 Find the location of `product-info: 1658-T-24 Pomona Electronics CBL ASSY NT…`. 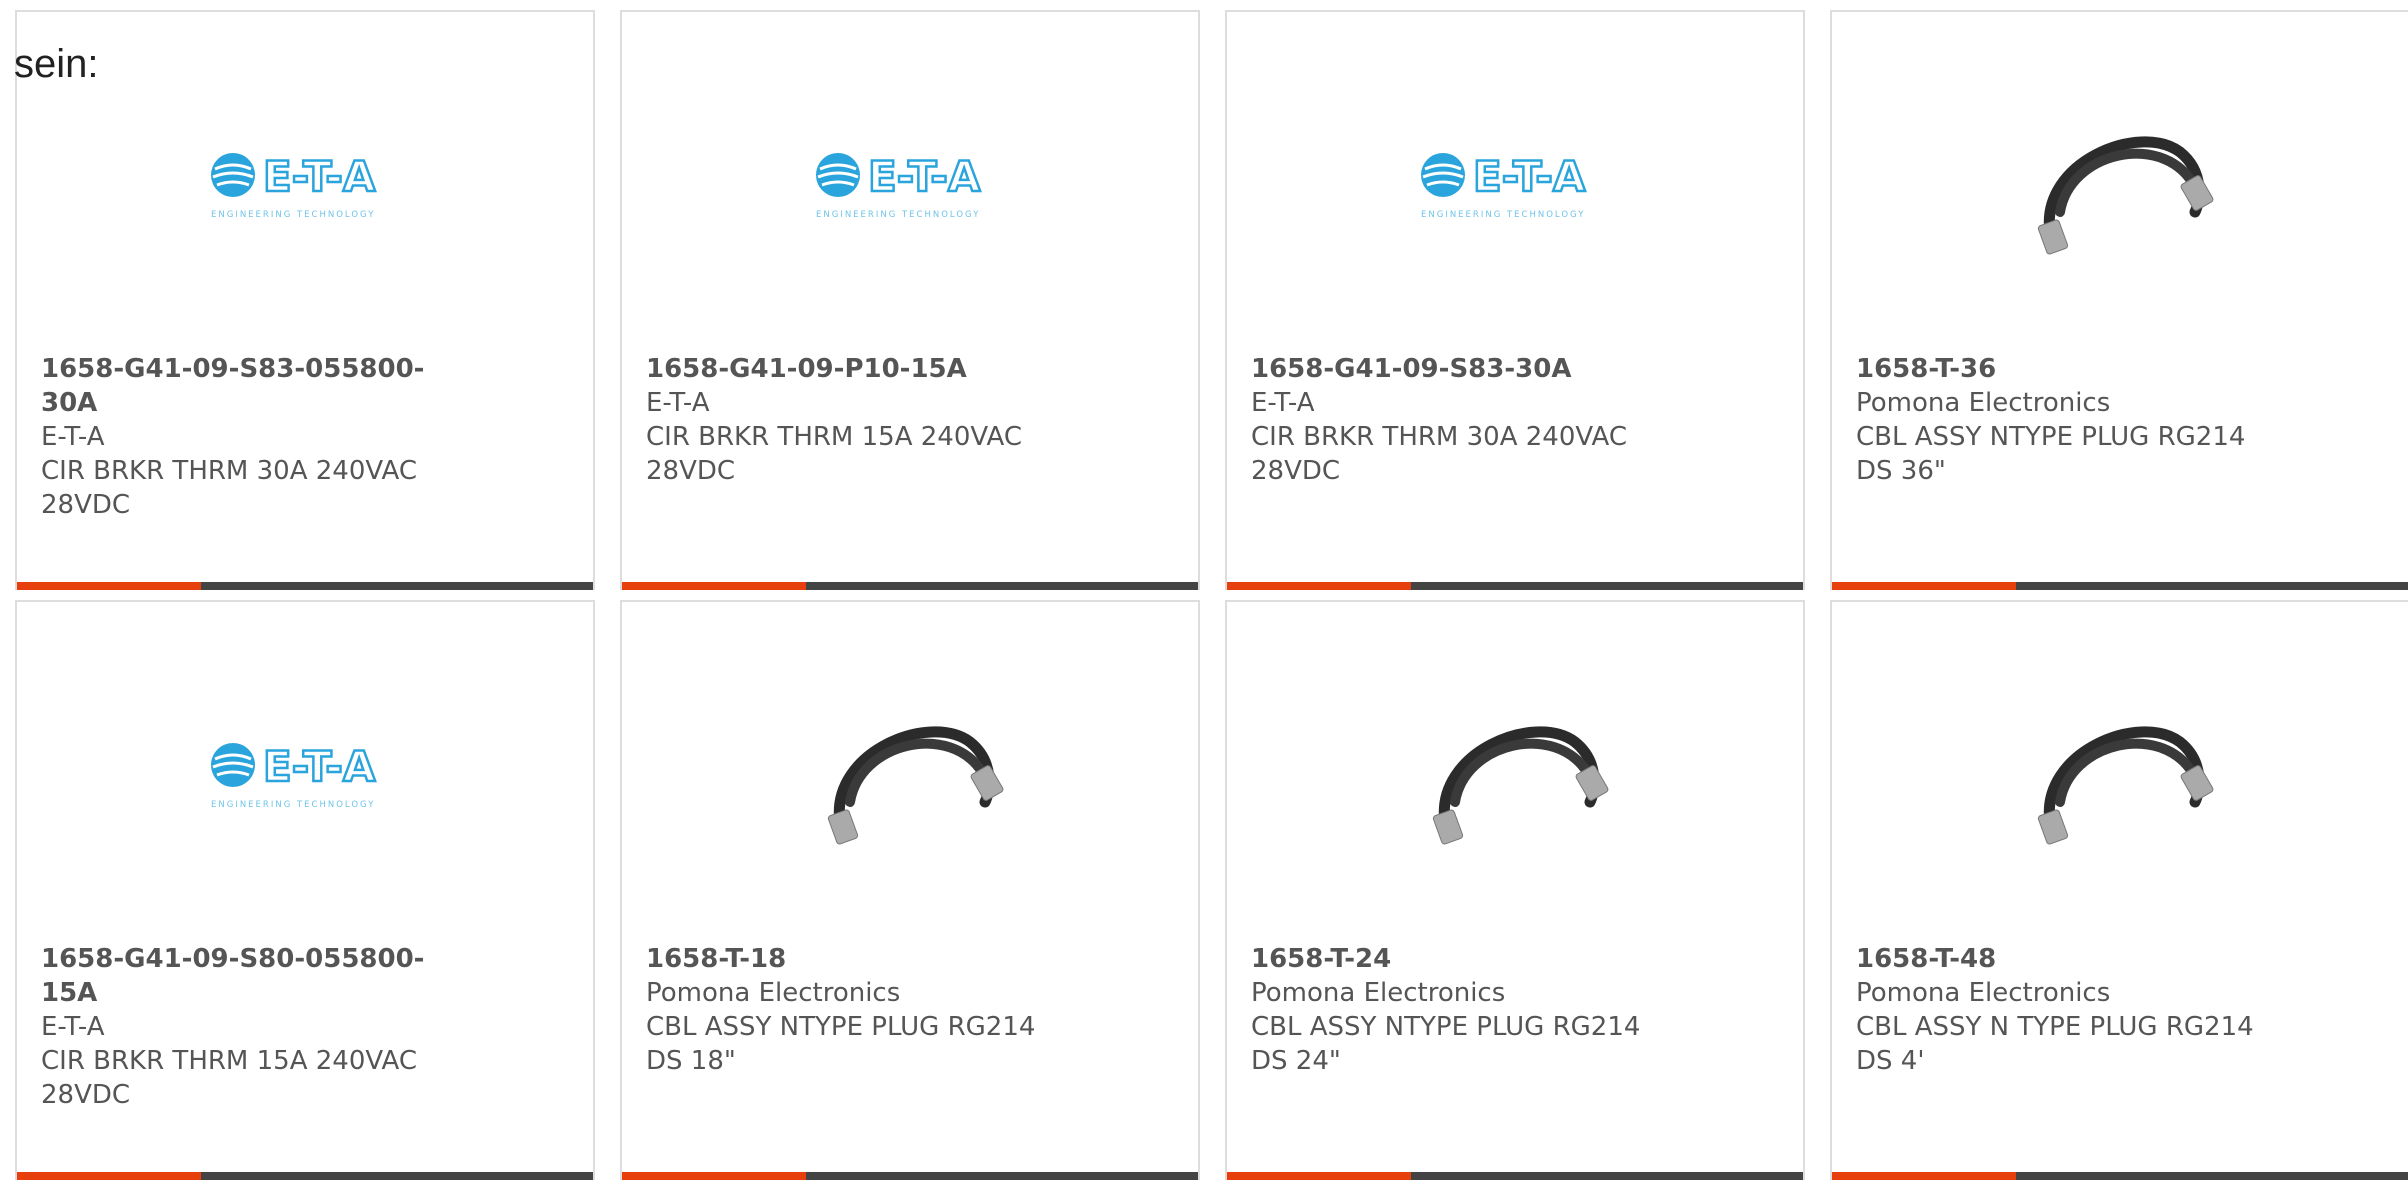

product-info: 1658-T-24 Pomona Electronics CBL ASSY NT… is located at coordinates (1466, 1010).